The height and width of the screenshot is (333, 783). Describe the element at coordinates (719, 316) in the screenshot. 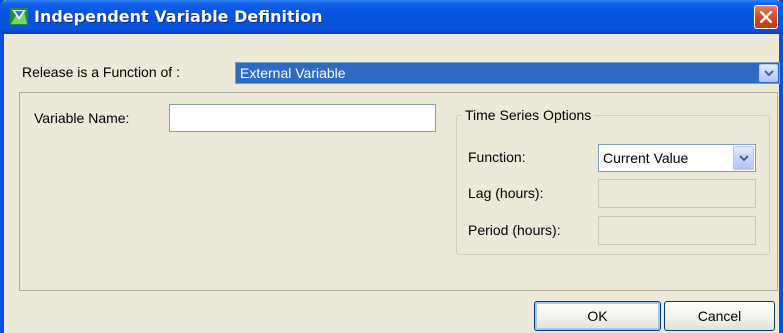

I see `cancel-button: Cancel` at that location.